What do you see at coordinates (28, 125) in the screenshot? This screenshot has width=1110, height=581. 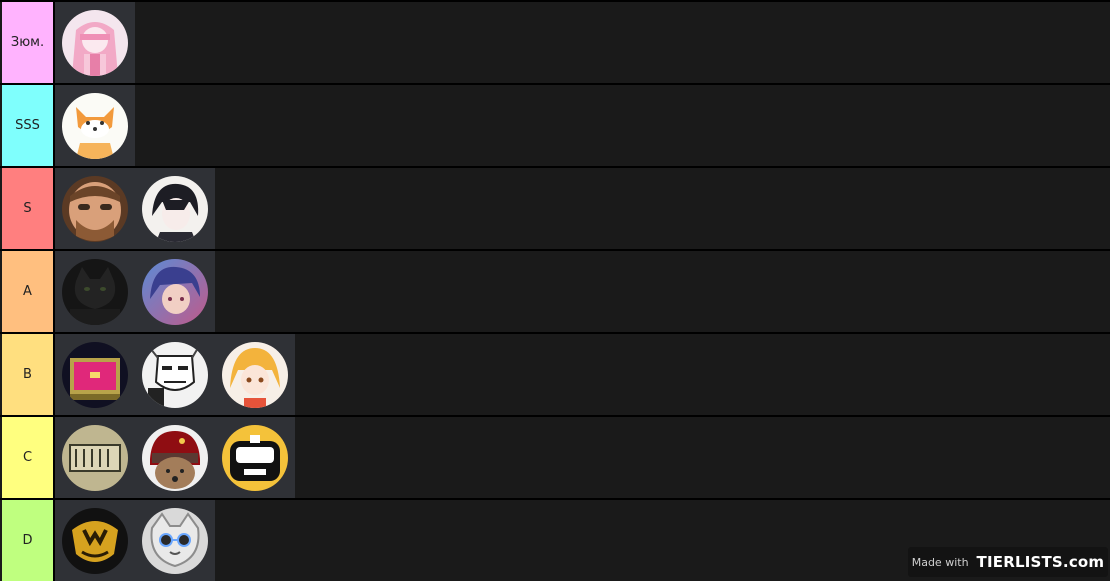 I see `tier-label-sss: SSS` at bounding box center [28, 125].